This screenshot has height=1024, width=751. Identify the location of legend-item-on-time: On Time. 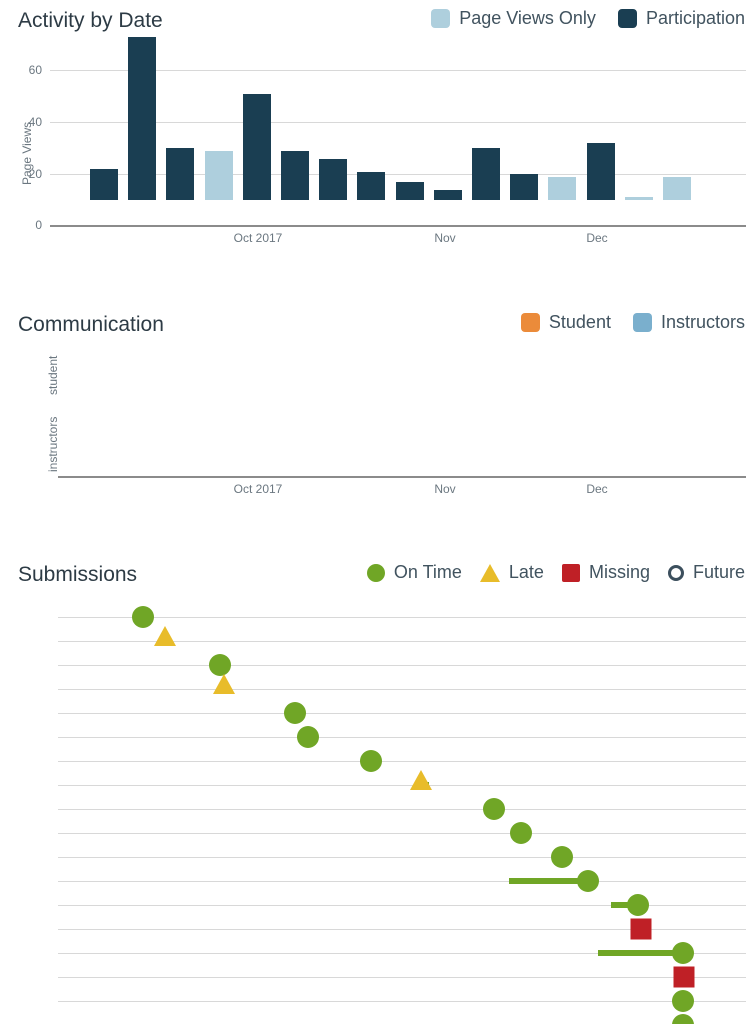
(414, 572).